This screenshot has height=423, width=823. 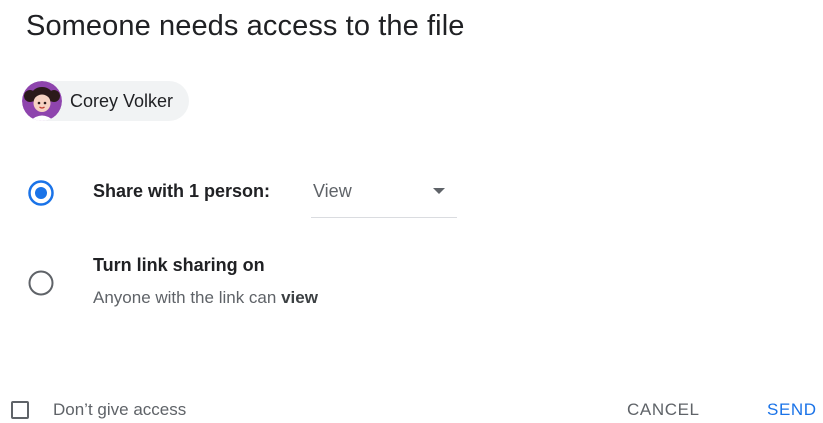 I want to click on dont-give-access-checkbox, so click(x=20, y=410).